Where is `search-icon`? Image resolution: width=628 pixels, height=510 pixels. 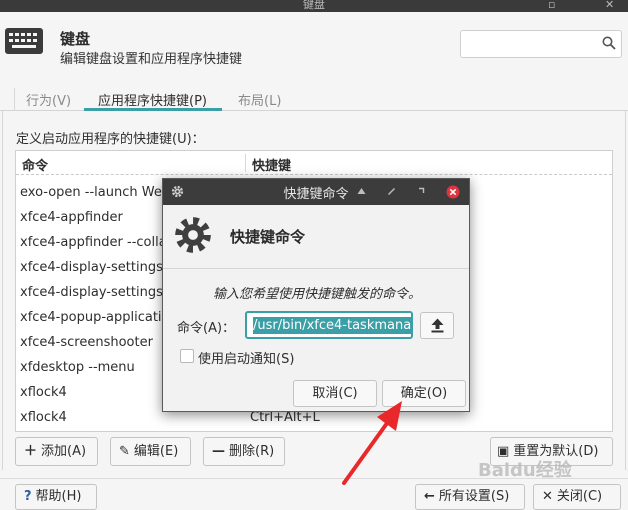
search-icon is located at coordinates (609, 43).